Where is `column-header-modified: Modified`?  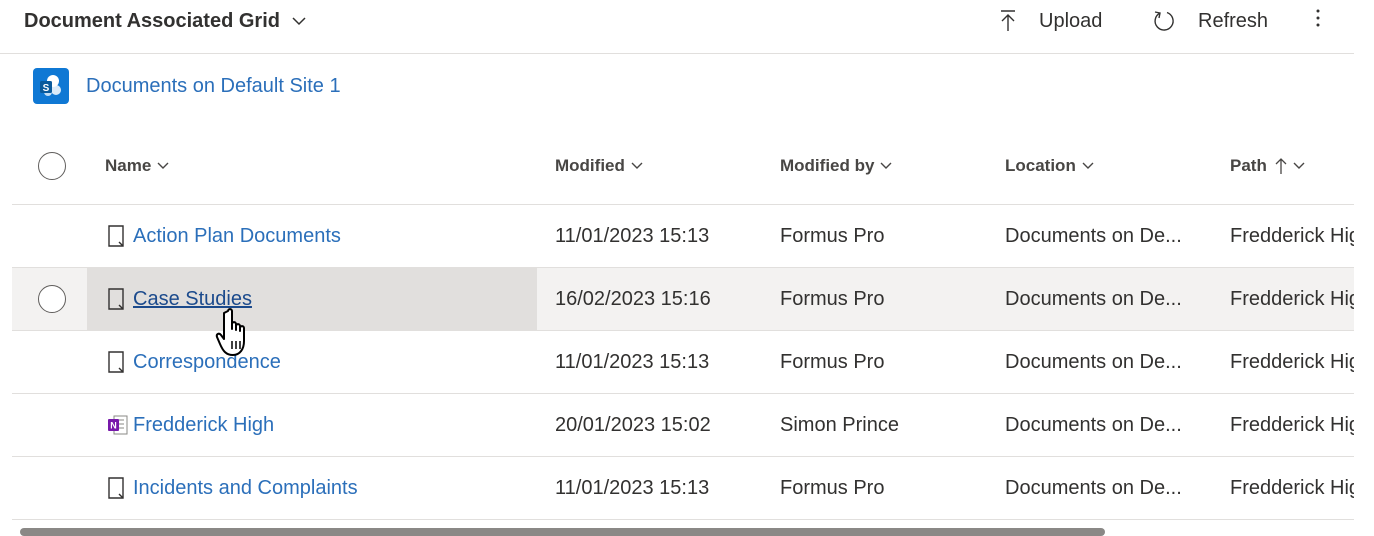 column-header-modified: Modified is located at coordinates (599, 166).